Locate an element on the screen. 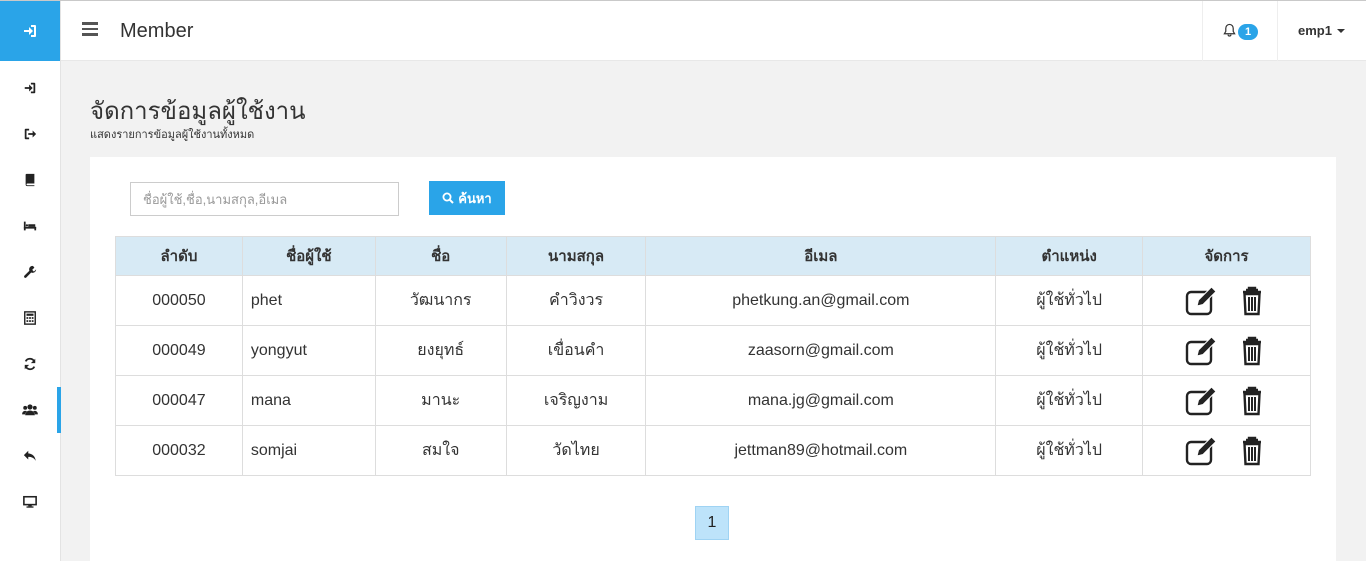 The width and height of the screenshot is (1366, 561). cell-firstname: มานะ is located at coordinates (440, 400).